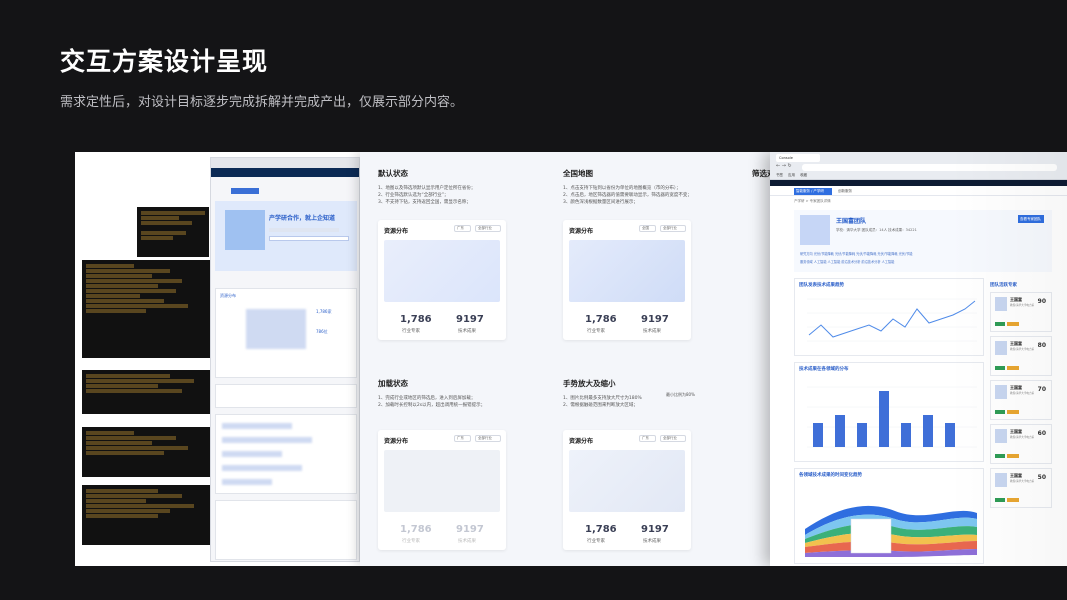 The image size is (1067, 600). Describe the element at coordinates (929, 167) in the screenshot. I see `address-bar` at that location.